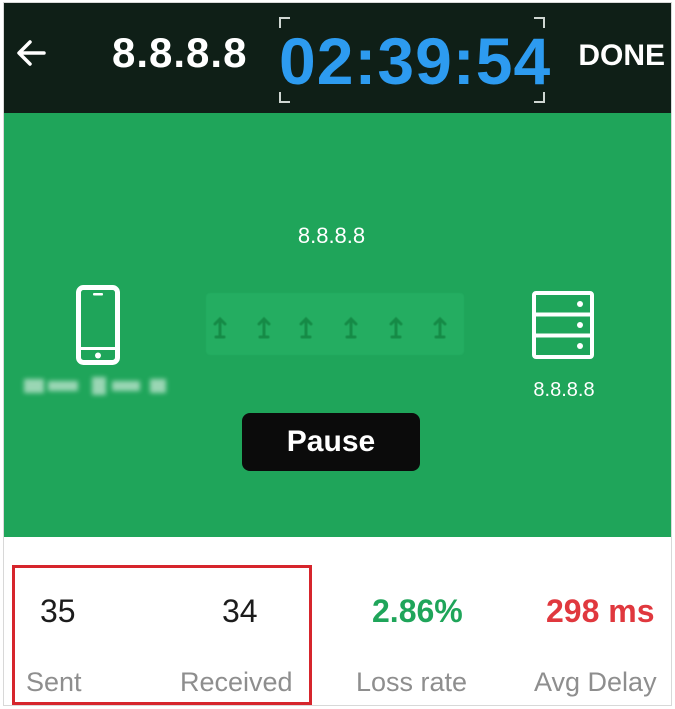  I want to click on packet-trace-animation, so click(335, 324).